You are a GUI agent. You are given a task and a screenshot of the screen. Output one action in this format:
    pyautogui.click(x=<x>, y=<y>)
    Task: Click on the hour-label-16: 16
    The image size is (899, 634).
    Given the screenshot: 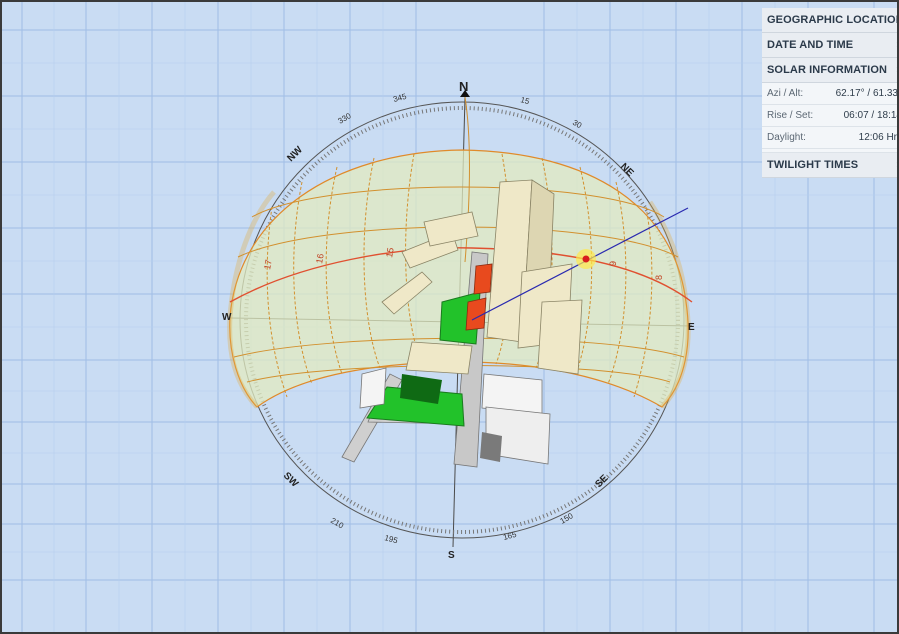 What is the action you would take?
    pyautogui.click(x=320, y=259)
    